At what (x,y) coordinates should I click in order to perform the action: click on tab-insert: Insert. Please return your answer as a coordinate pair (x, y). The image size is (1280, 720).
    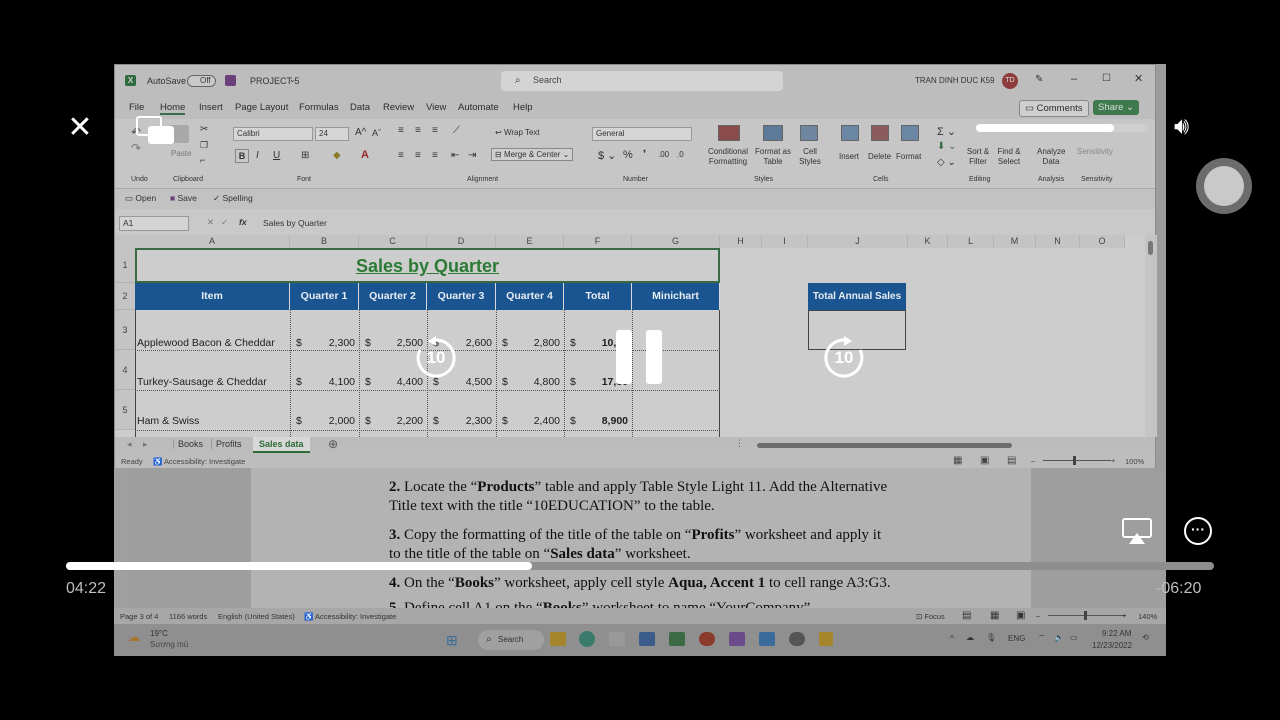
    Looking at the image, I should click on (211, 107).